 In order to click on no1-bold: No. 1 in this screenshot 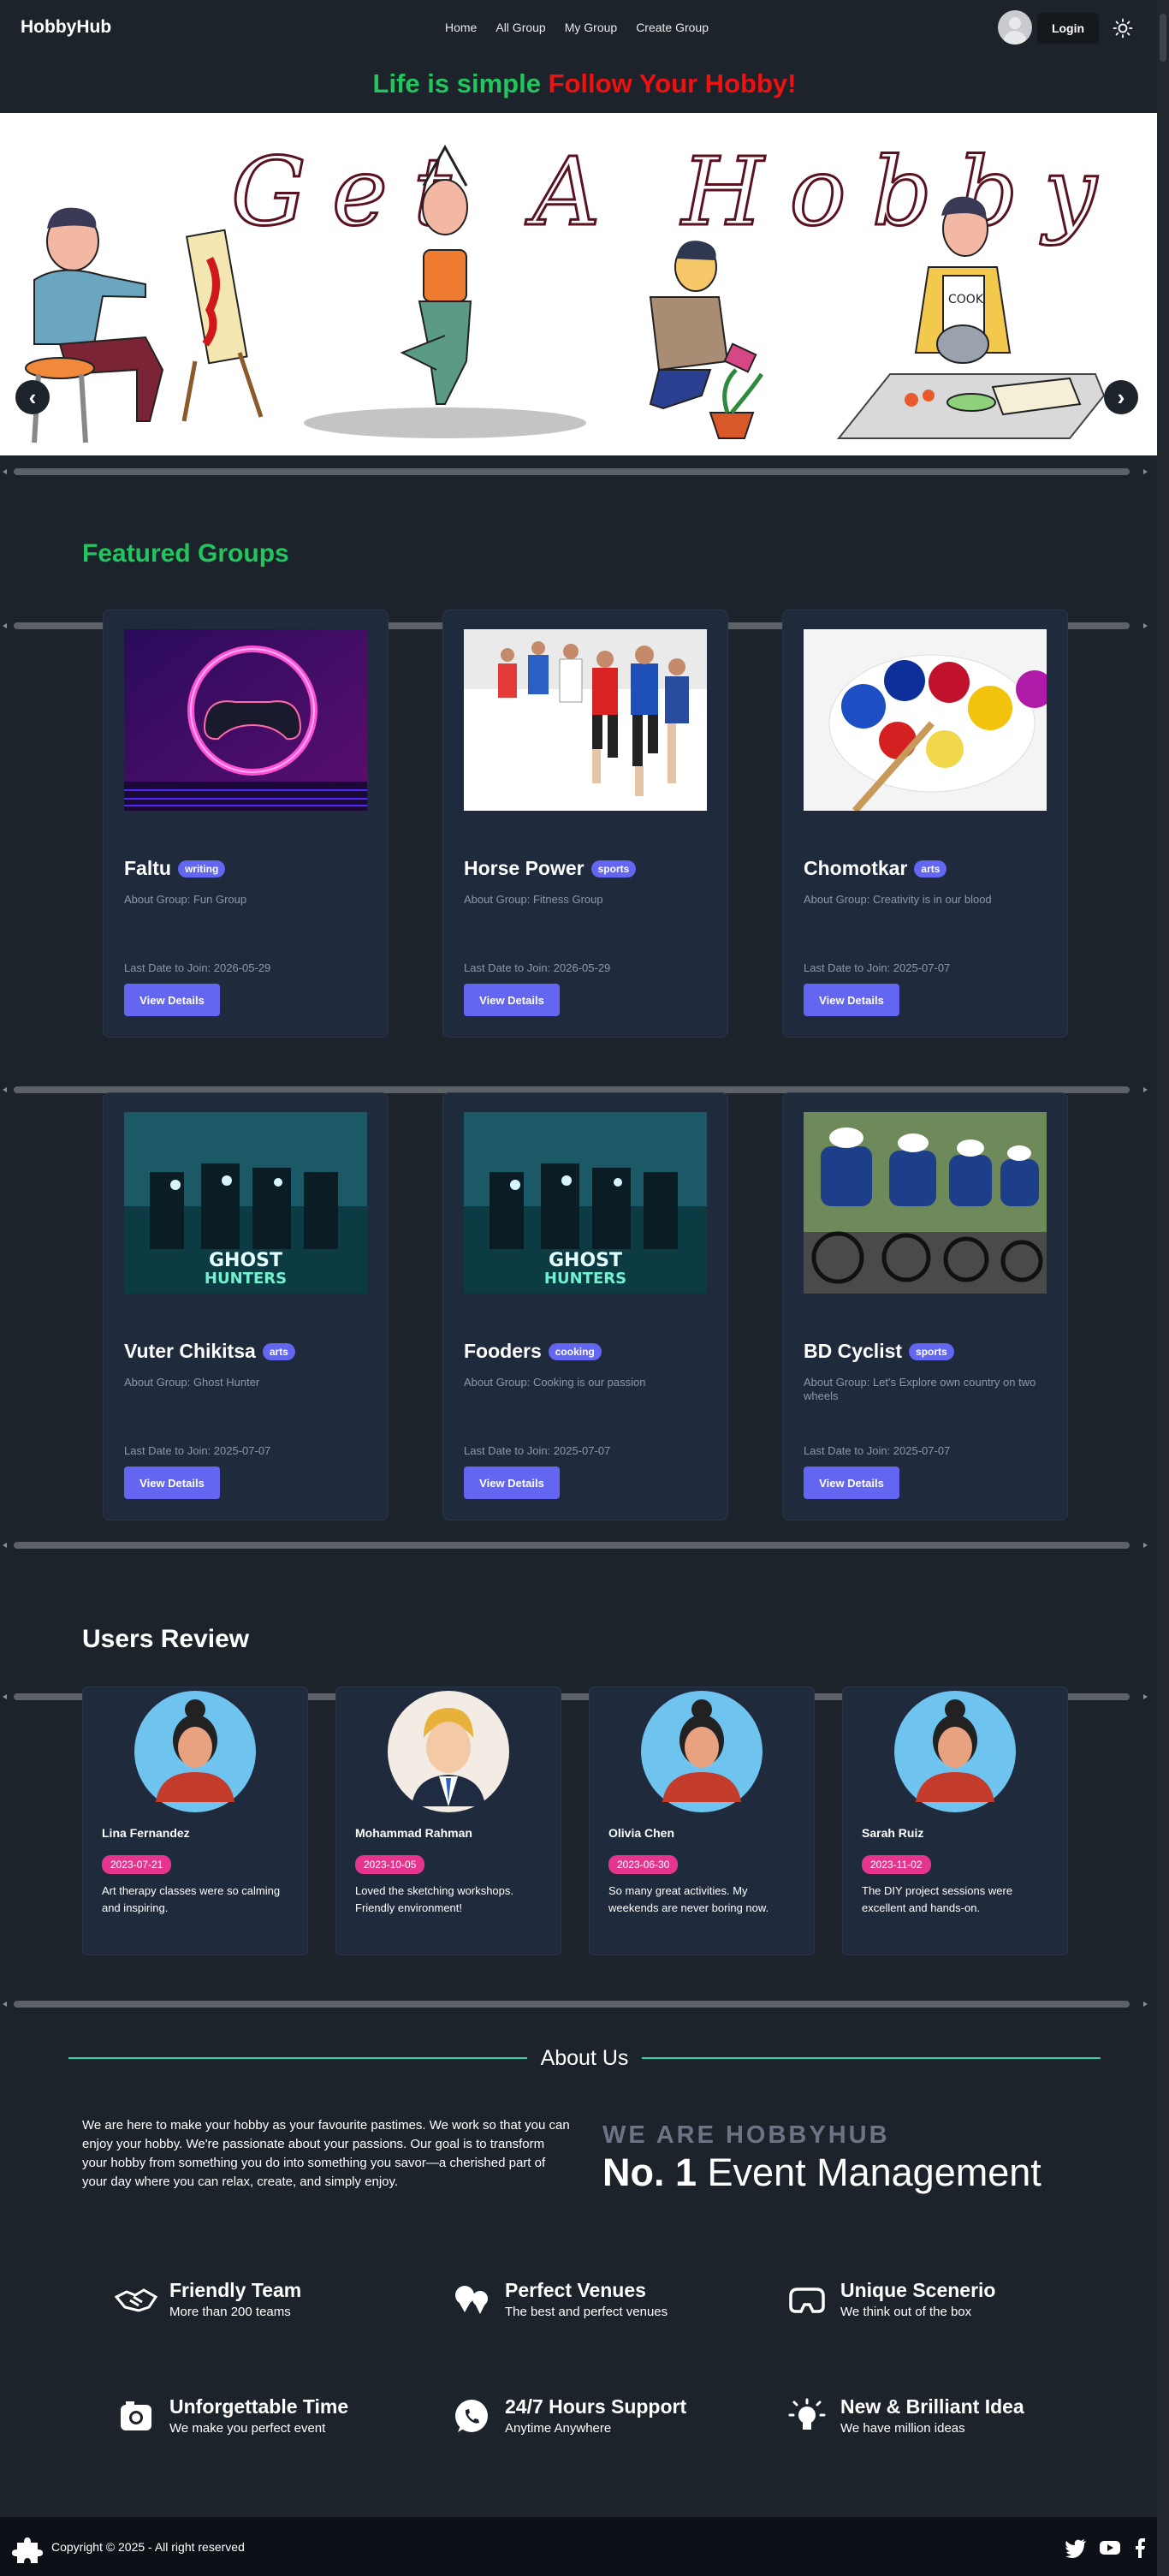, I will do `click(650, 2172)`.